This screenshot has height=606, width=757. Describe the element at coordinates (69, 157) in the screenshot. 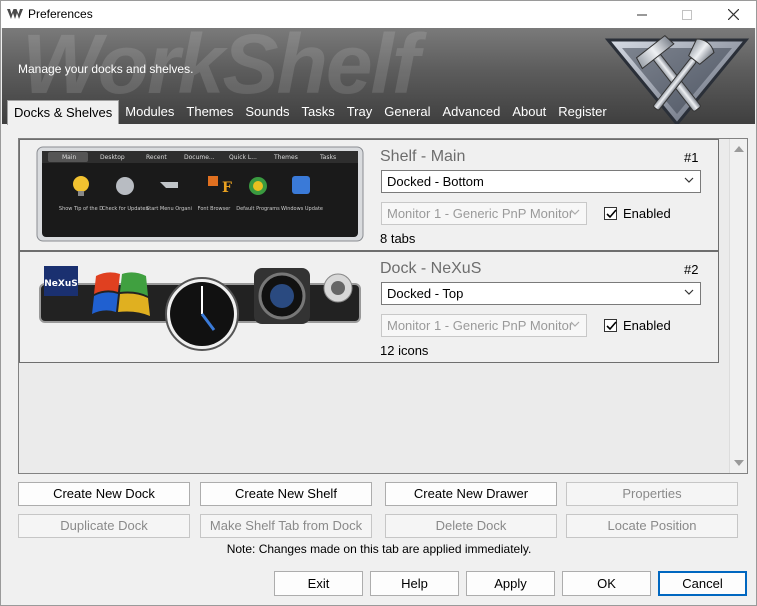

I see `shelf-tab-label: Main` at that location.